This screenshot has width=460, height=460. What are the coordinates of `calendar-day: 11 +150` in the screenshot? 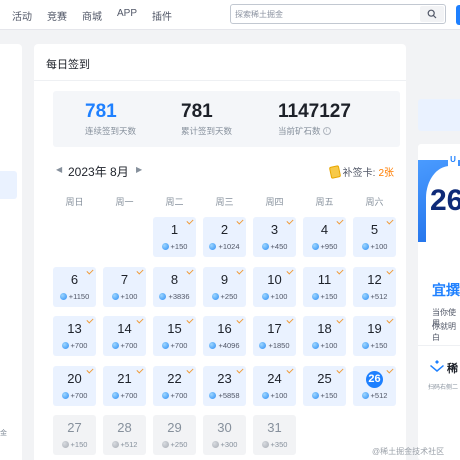 It's located at (324, 286).